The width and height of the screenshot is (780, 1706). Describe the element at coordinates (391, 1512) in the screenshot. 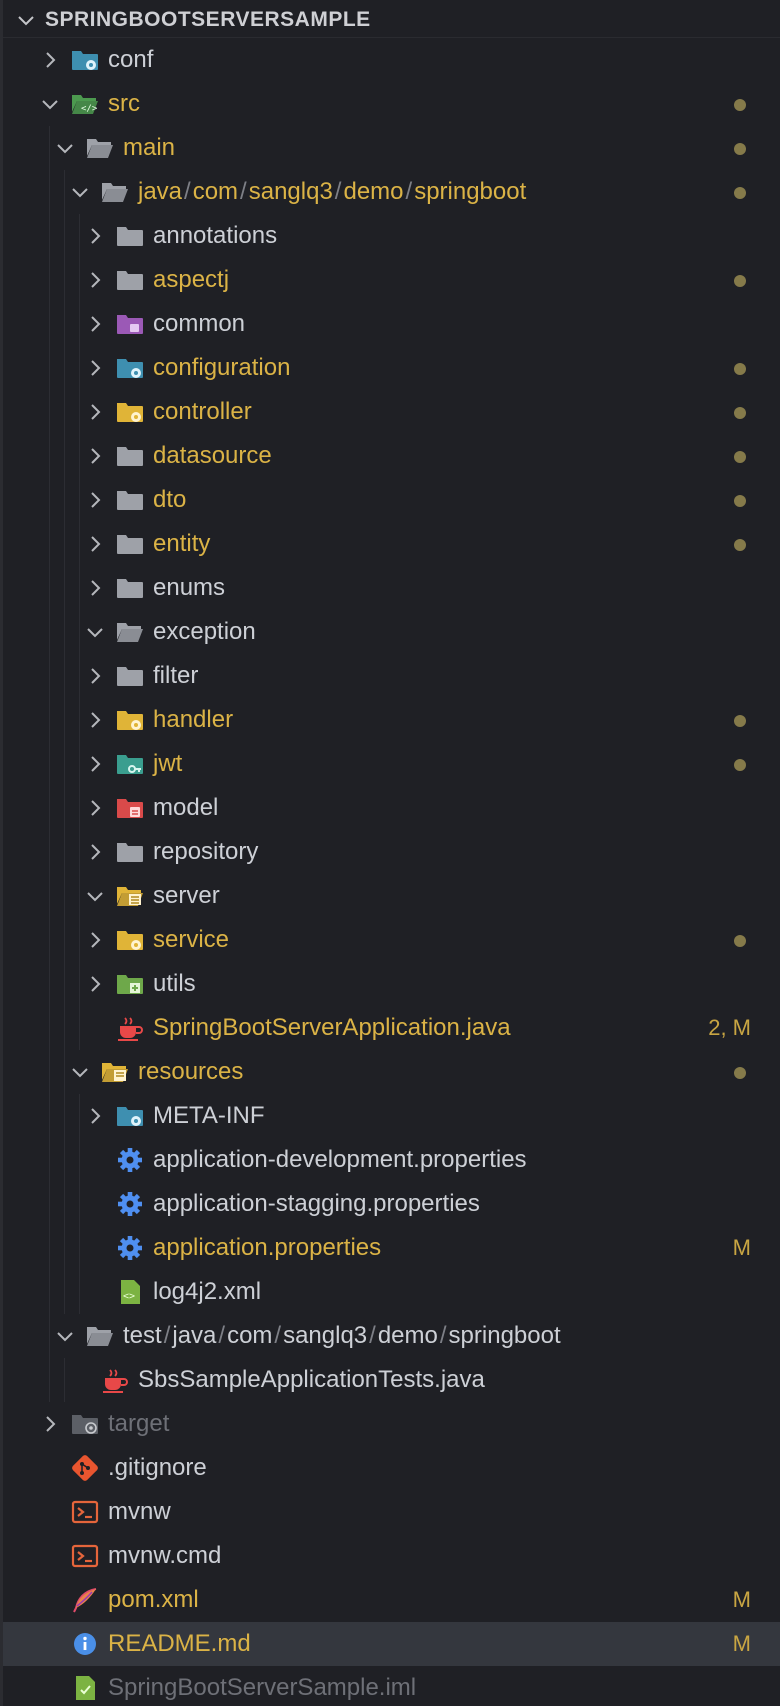

I see `tree-item: mvnw` at that location.